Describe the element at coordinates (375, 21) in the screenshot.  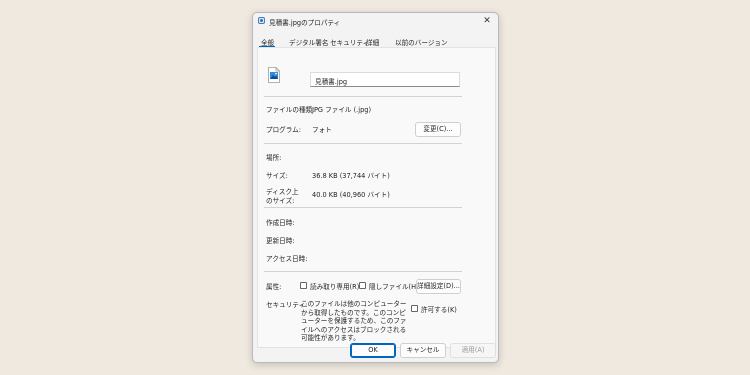
I see `title-bar: 見積書.jpgのプロパティ ✕` at that location.